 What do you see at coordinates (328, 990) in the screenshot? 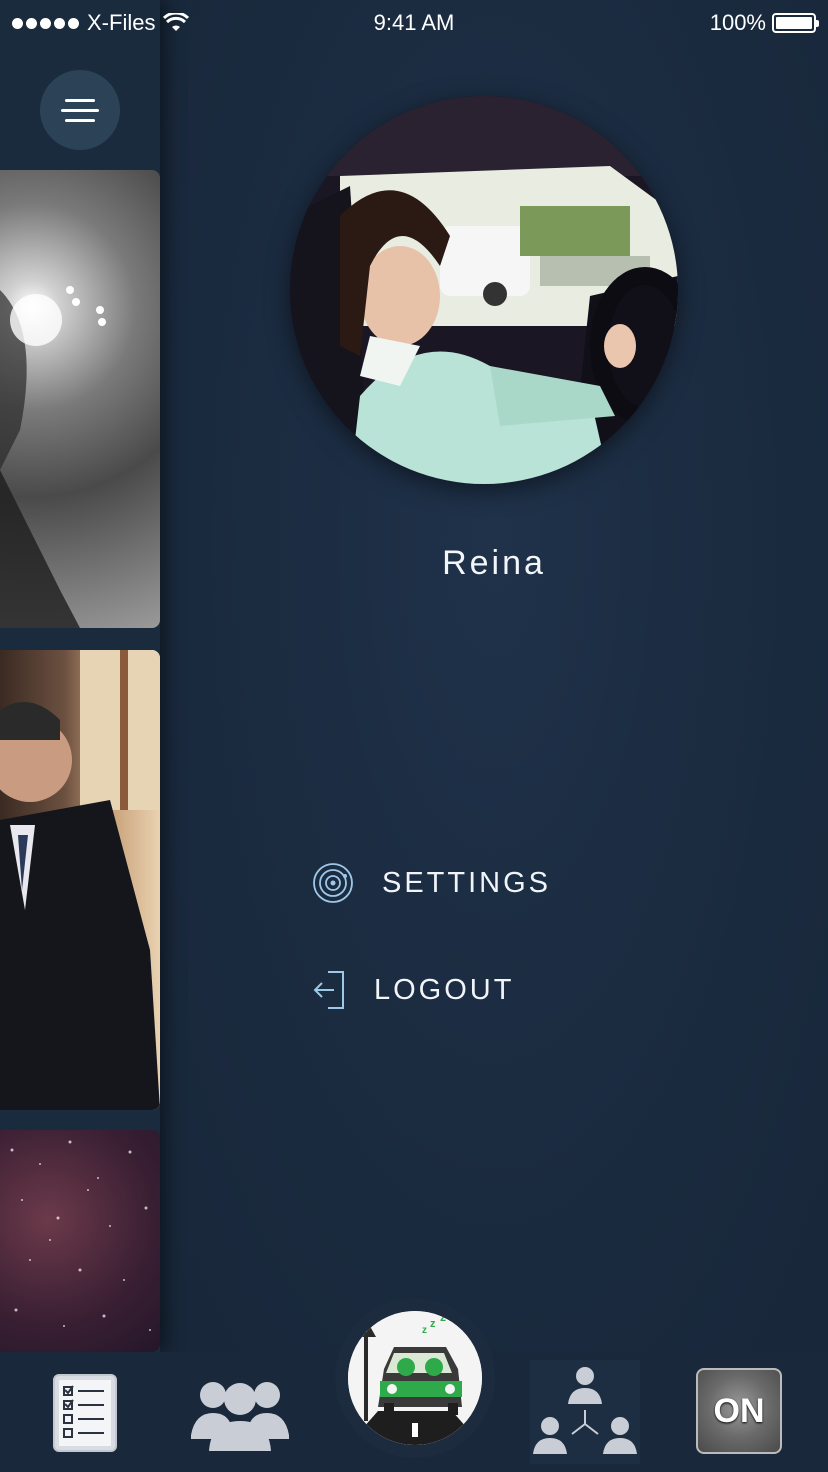
I see `logout-icon` at bounding box center [328, 990].